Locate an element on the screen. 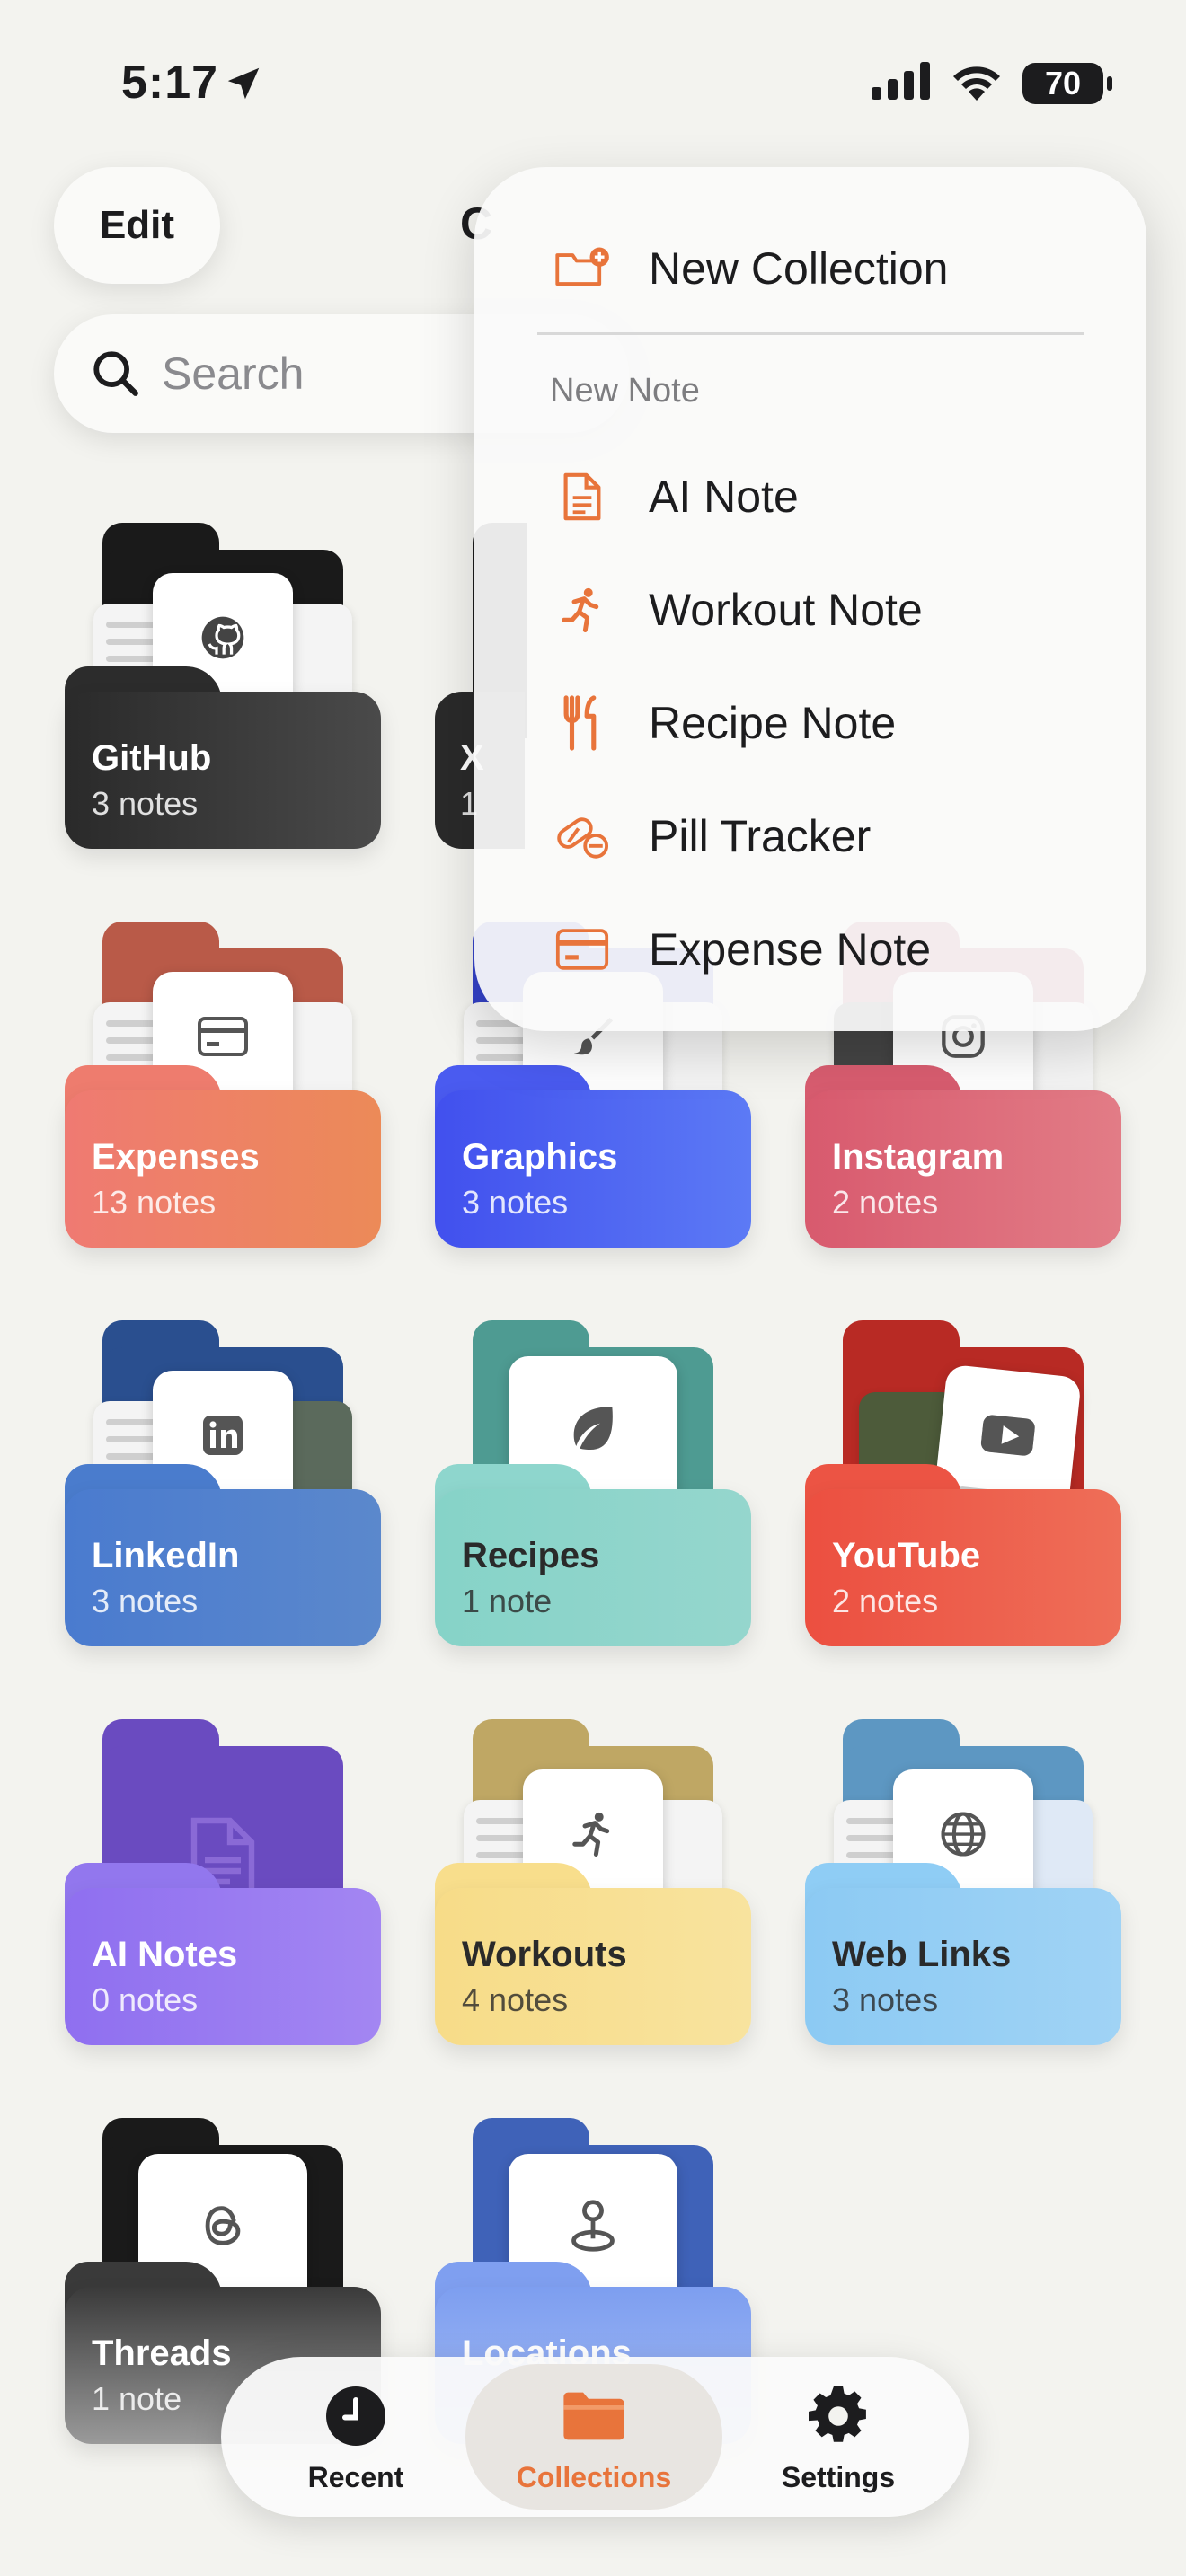 The image size is (1186, 2576). tab-label: Recent is located at coordinates (355, 2477).